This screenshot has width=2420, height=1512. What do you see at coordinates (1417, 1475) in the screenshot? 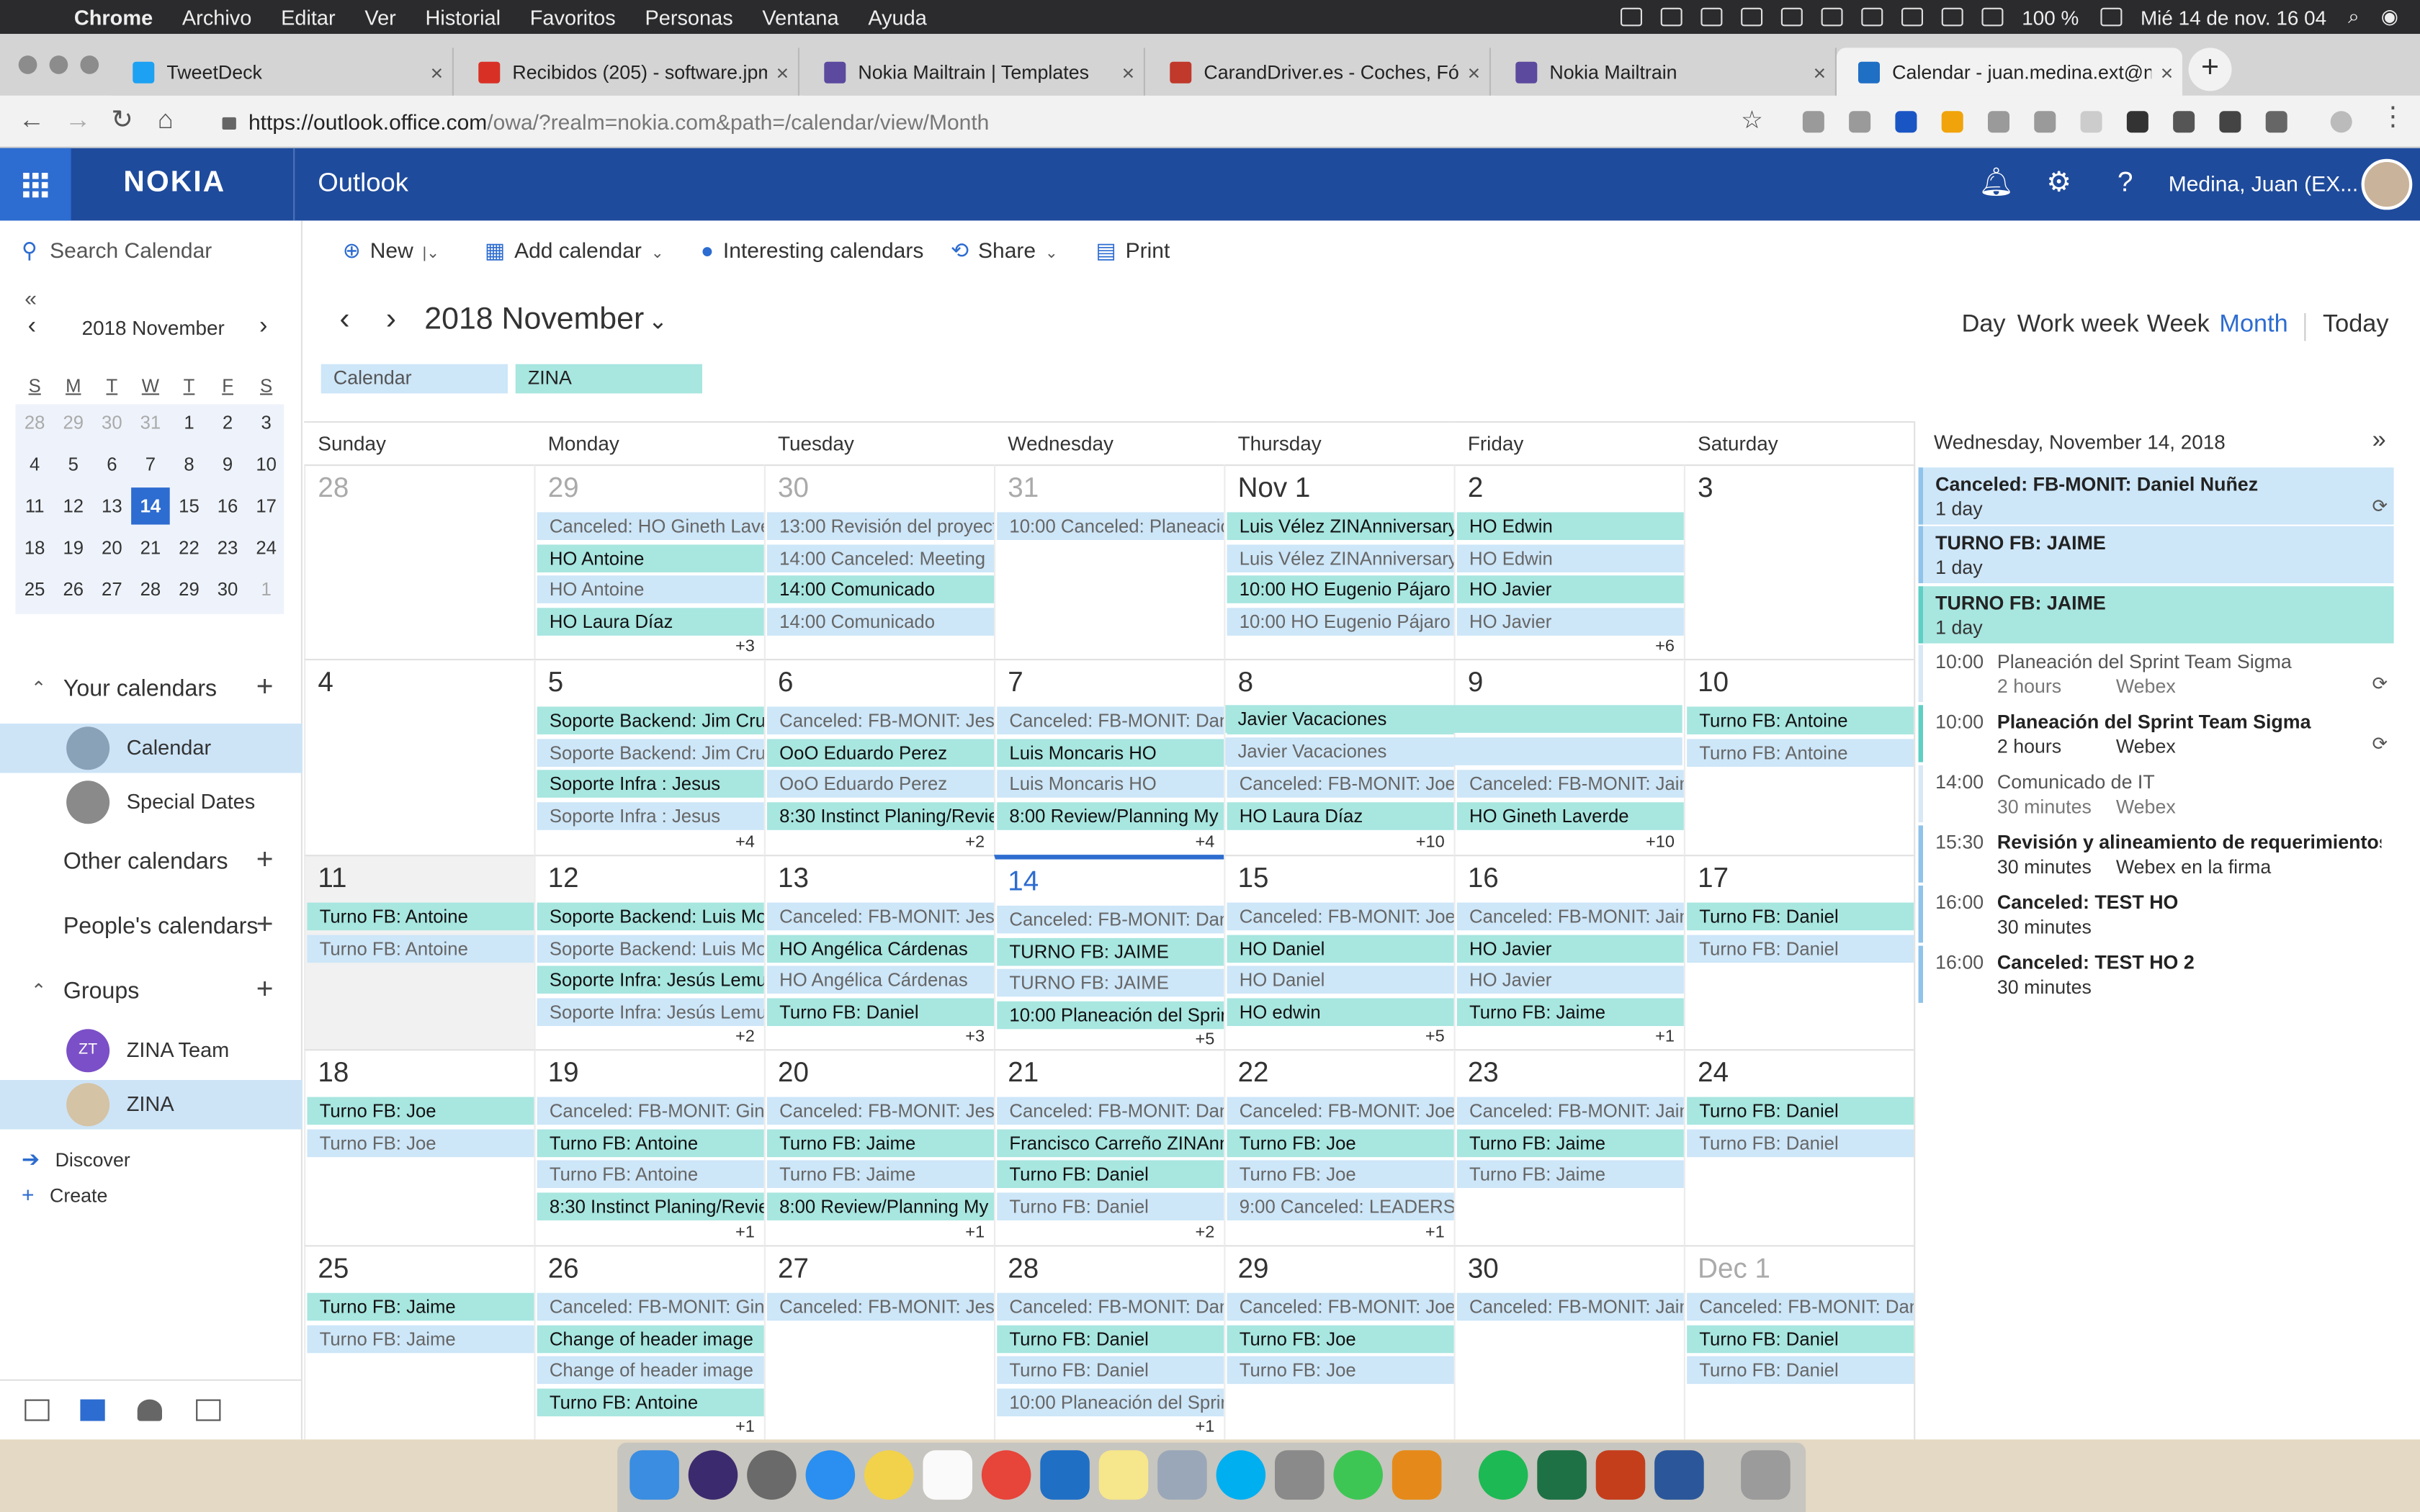
I see `sublime-icon` at bounding box center [1417, 1475].